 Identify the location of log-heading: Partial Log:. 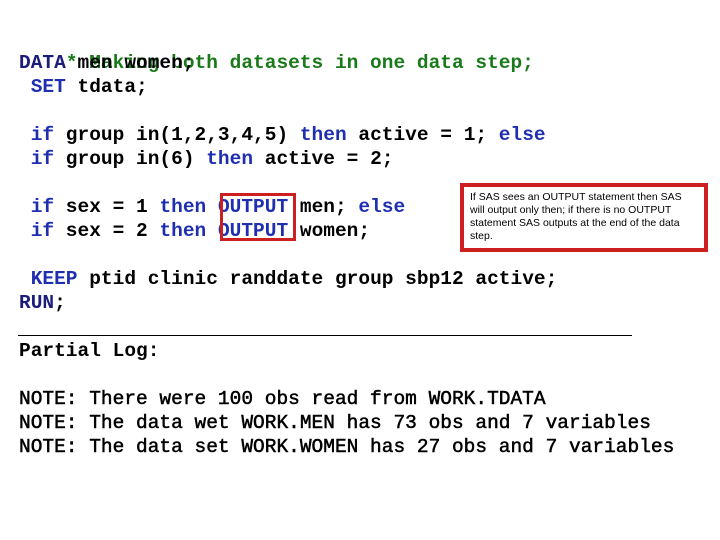
(89, 351).